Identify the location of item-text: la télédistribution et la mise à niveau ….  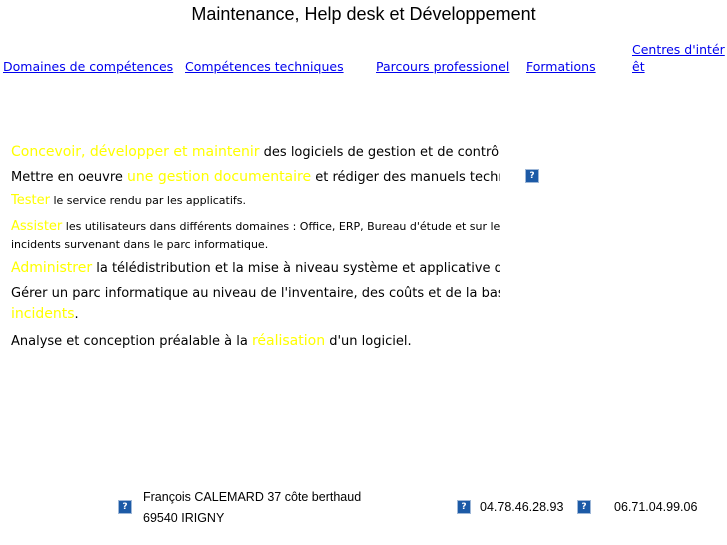
(298, 268).